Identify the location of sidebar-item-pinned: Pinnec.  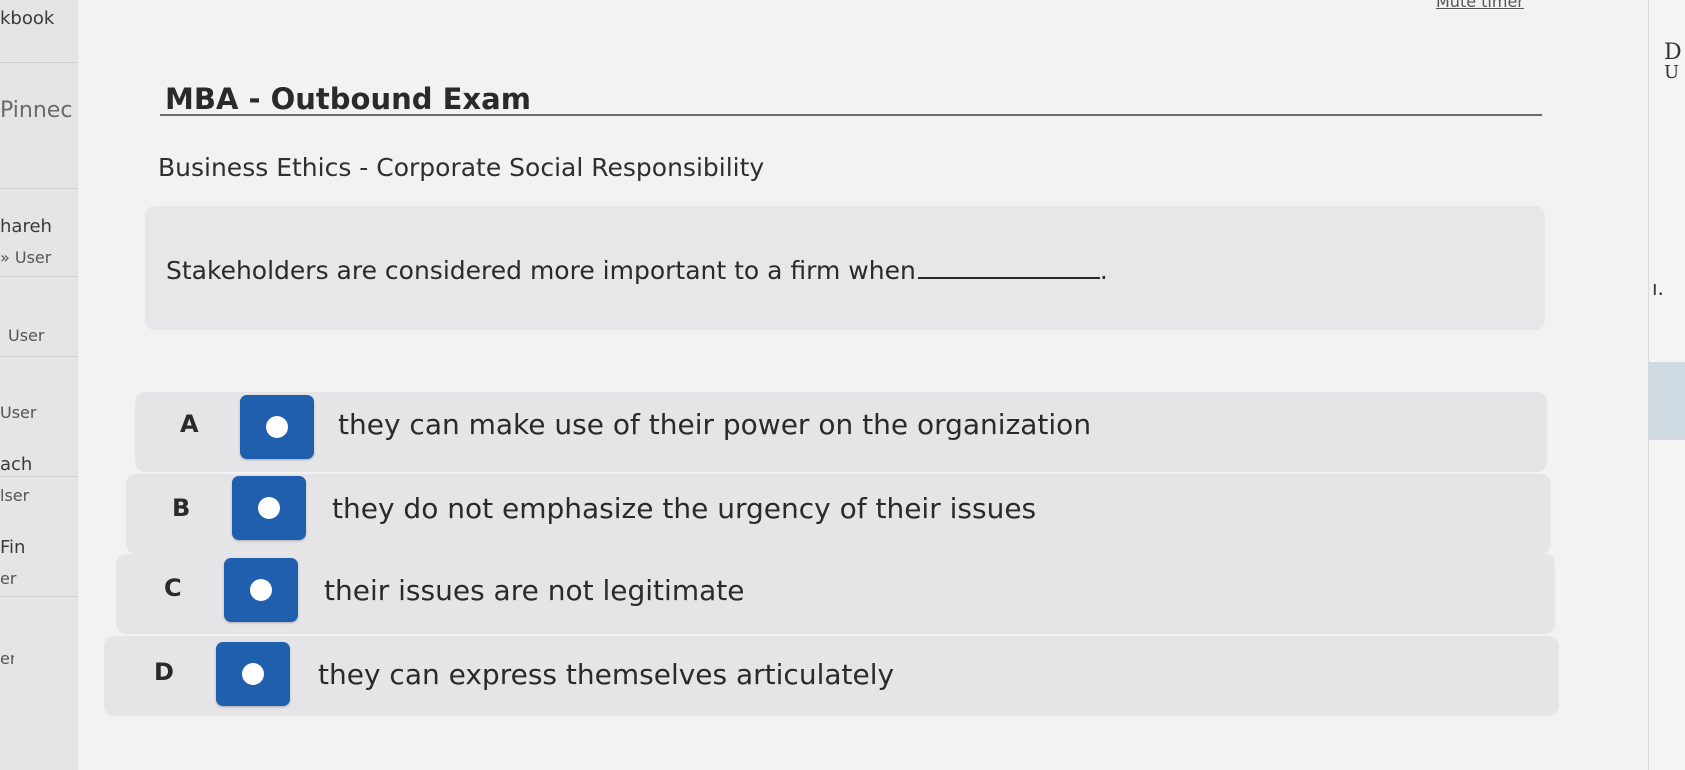
(36, 110).